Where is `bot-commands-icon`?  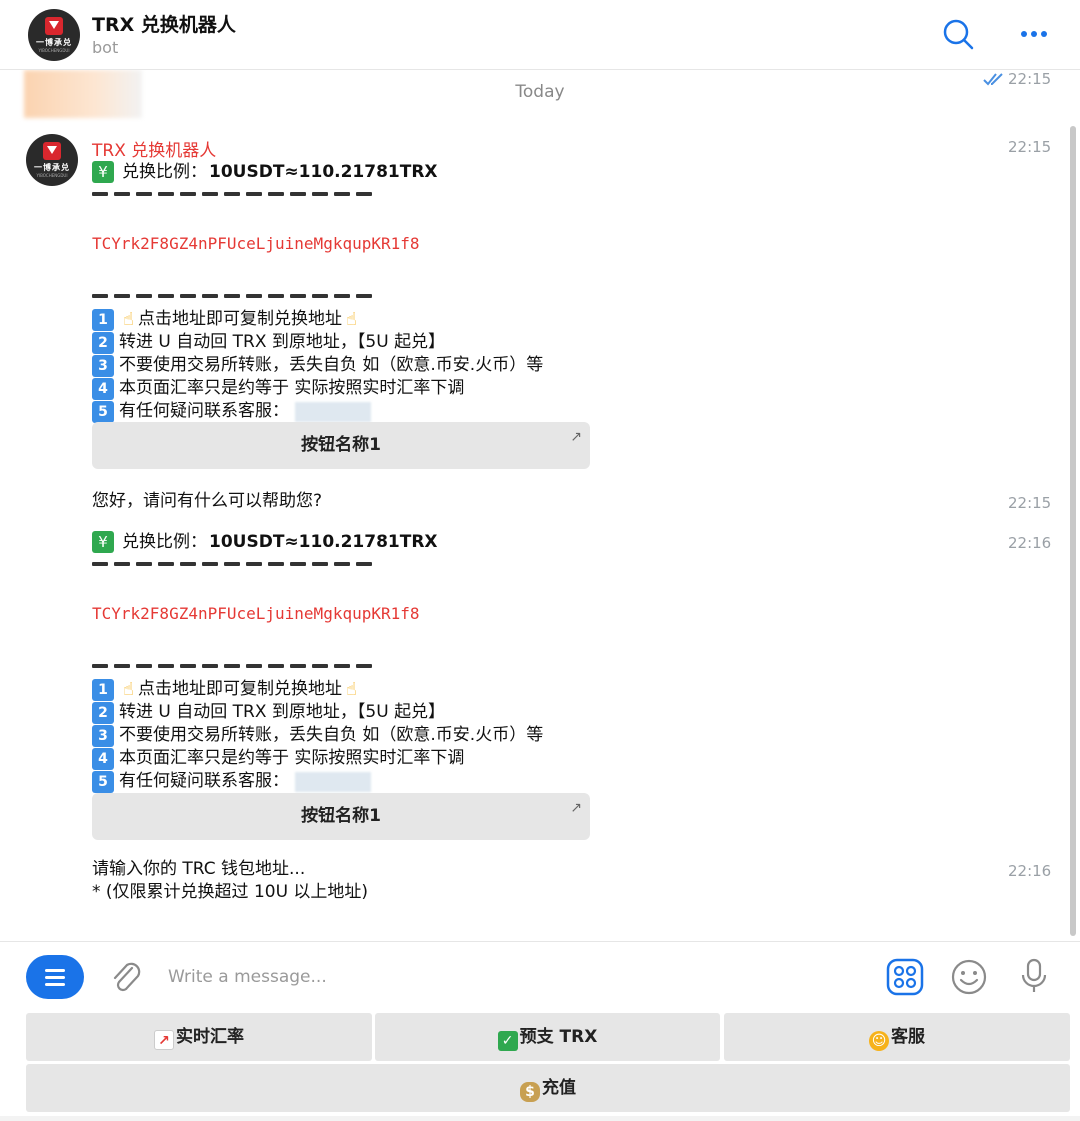 bot-commands-icon is located at coordinates (905, 977).